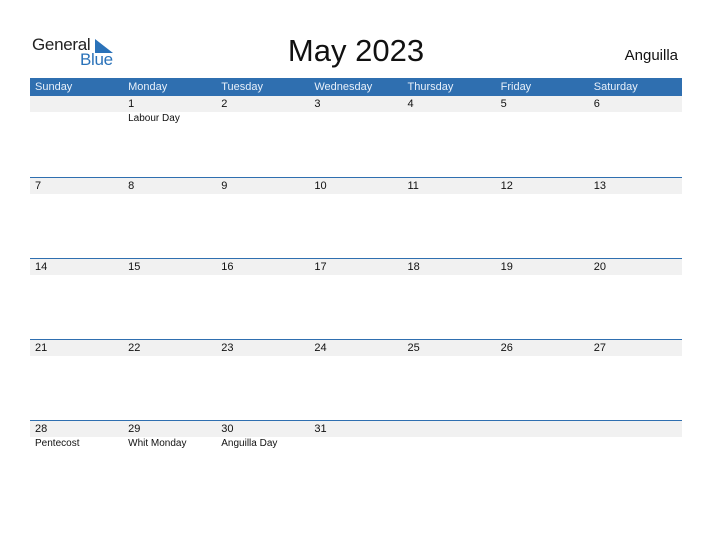  I want to click on day-number-row: 21 22 23 24 25 26 27, so click(356, 348).